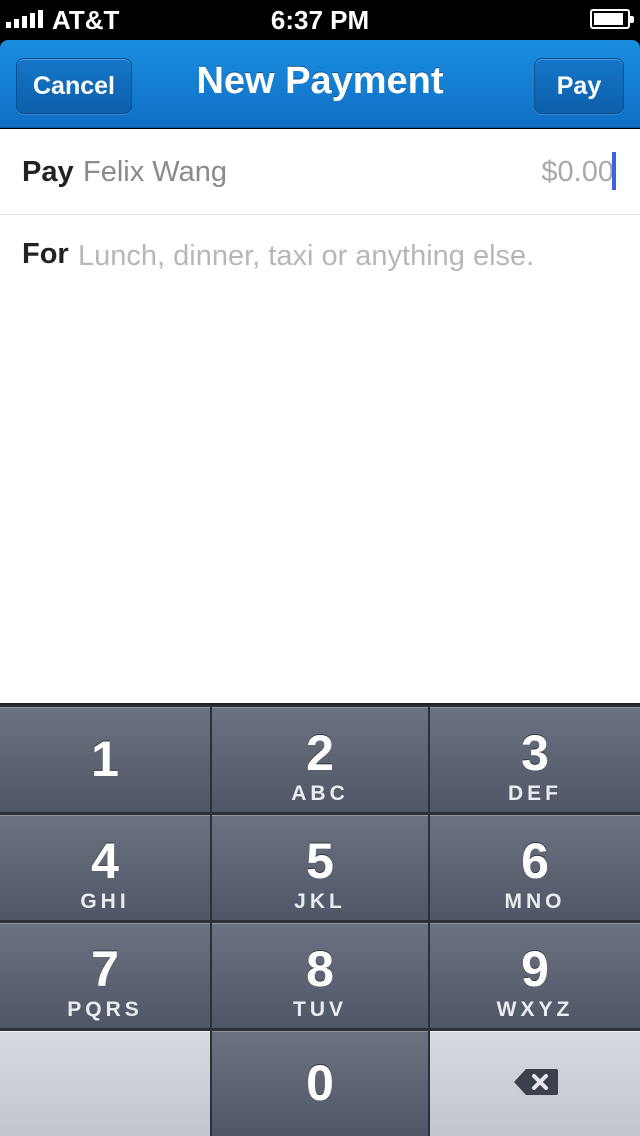  I want to click on key-2: 2 ABC, so click(320, 759).